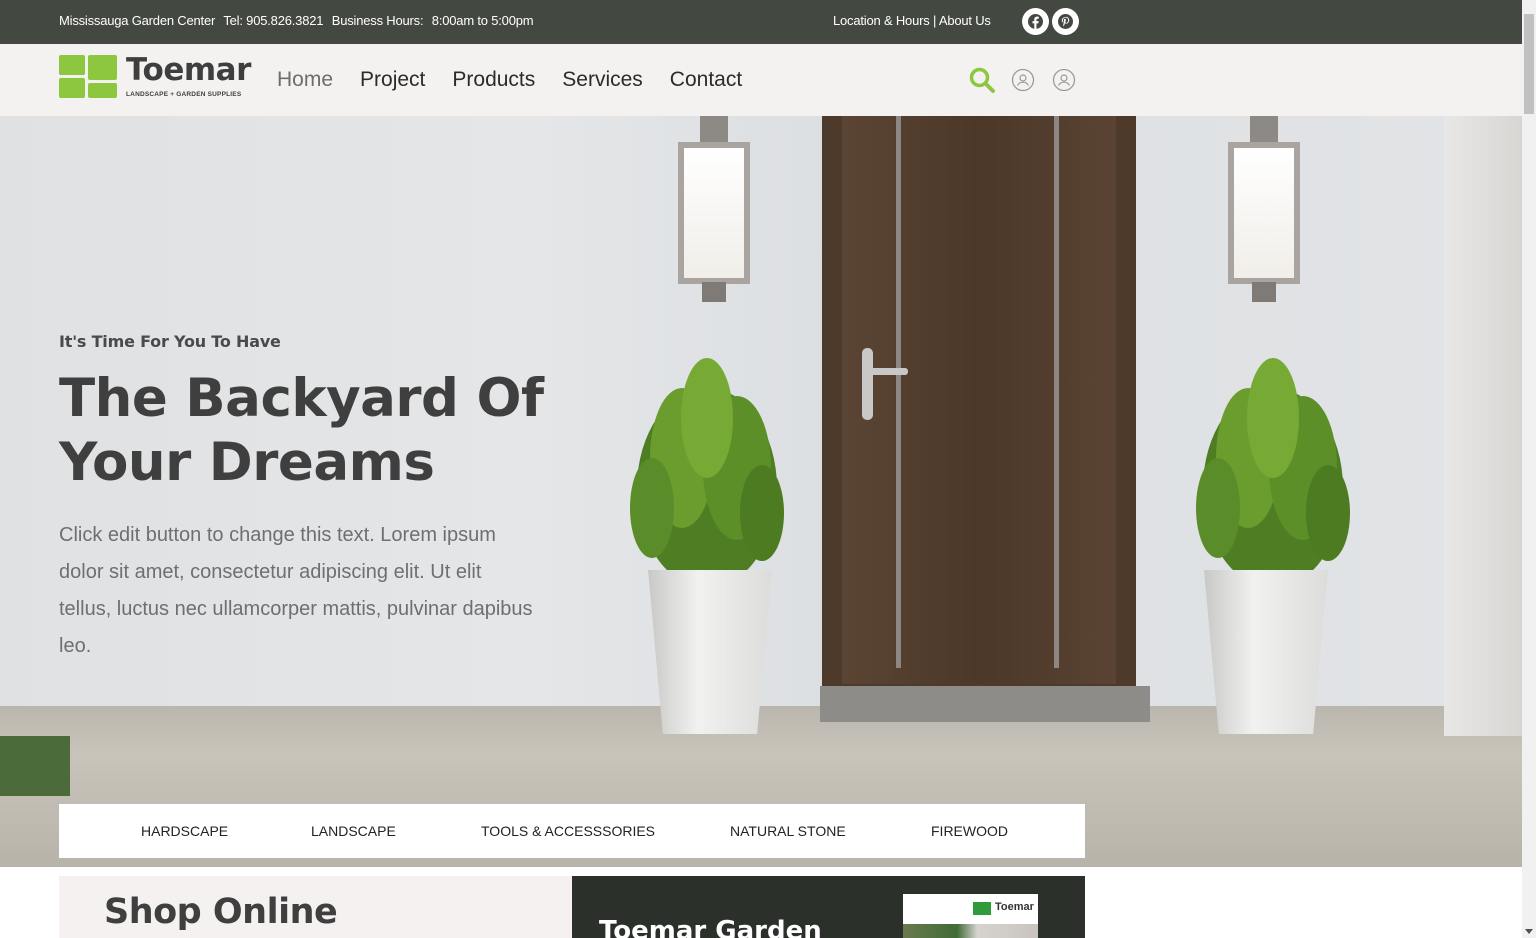  Describe the element at coordinates (1529, 469) in the screenshot. I see `page-scrollbar` at that location.